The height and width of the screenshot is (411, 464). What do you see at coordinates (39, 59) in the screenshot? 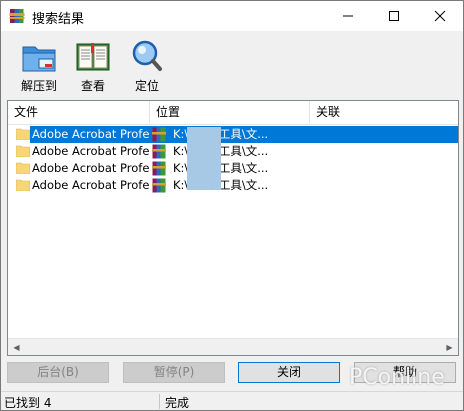
I see `extract-folder-icon` at bounding box center [39, 59].